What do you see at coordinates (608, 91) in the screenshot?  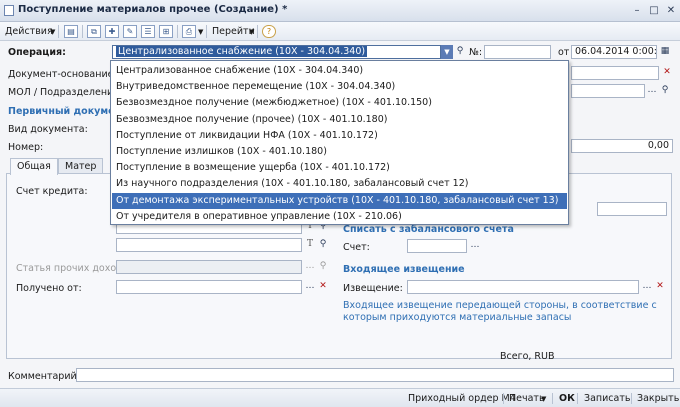 I see `mol-field` at bounding box center [608, 91].